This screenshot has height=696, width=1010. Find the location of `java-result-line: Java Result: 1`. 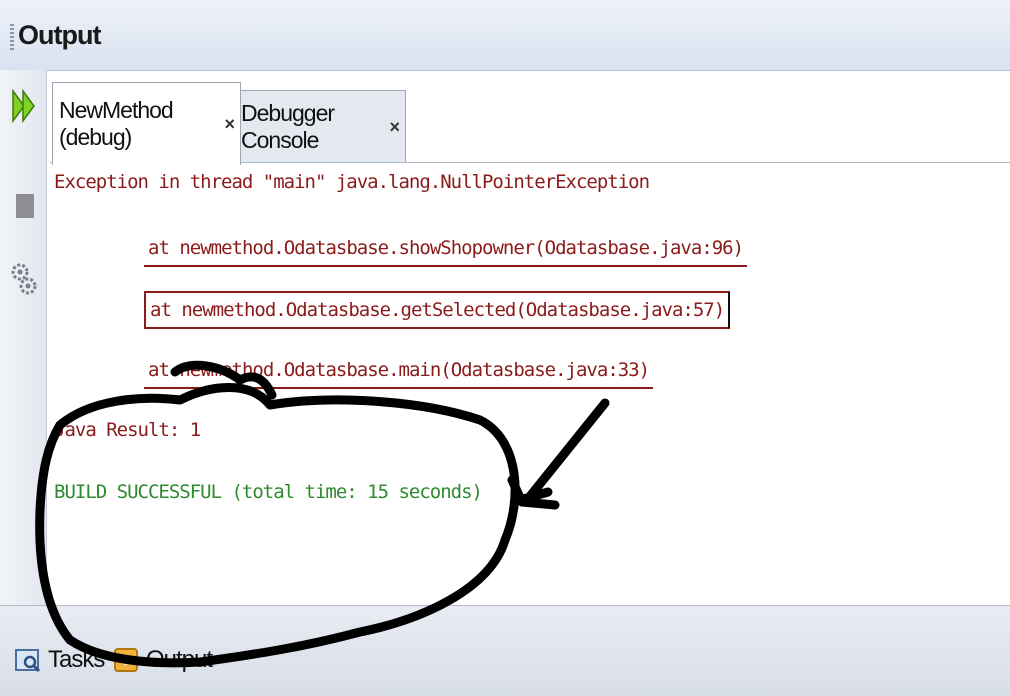

java-result-line: Java Result: 1 is located at coordinates (127, 430).